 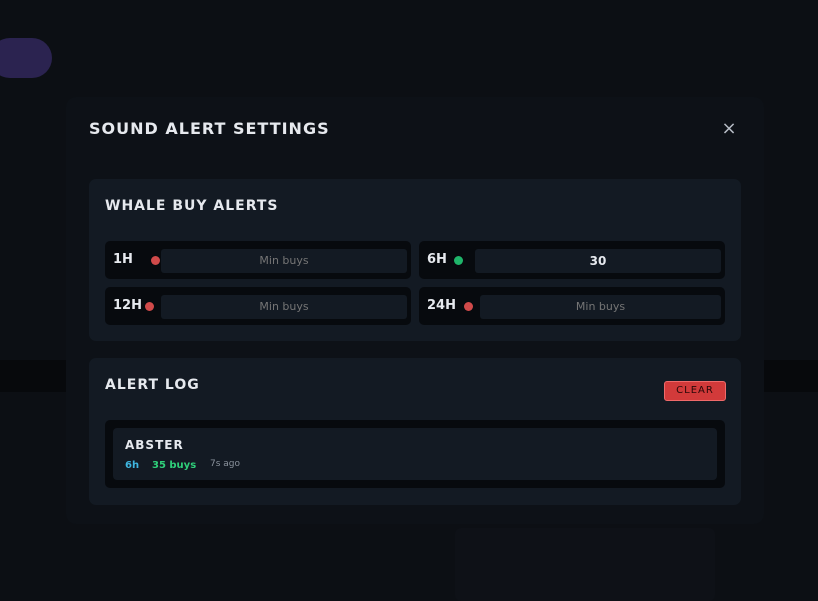 I want to click on log-entry-timeframe: 6h, so click(x=132, y=465).